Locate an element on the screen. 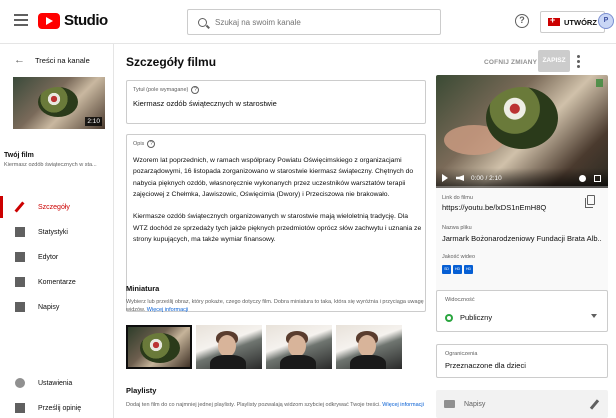  chevron-down-icon is located at coordinates (594, 316).